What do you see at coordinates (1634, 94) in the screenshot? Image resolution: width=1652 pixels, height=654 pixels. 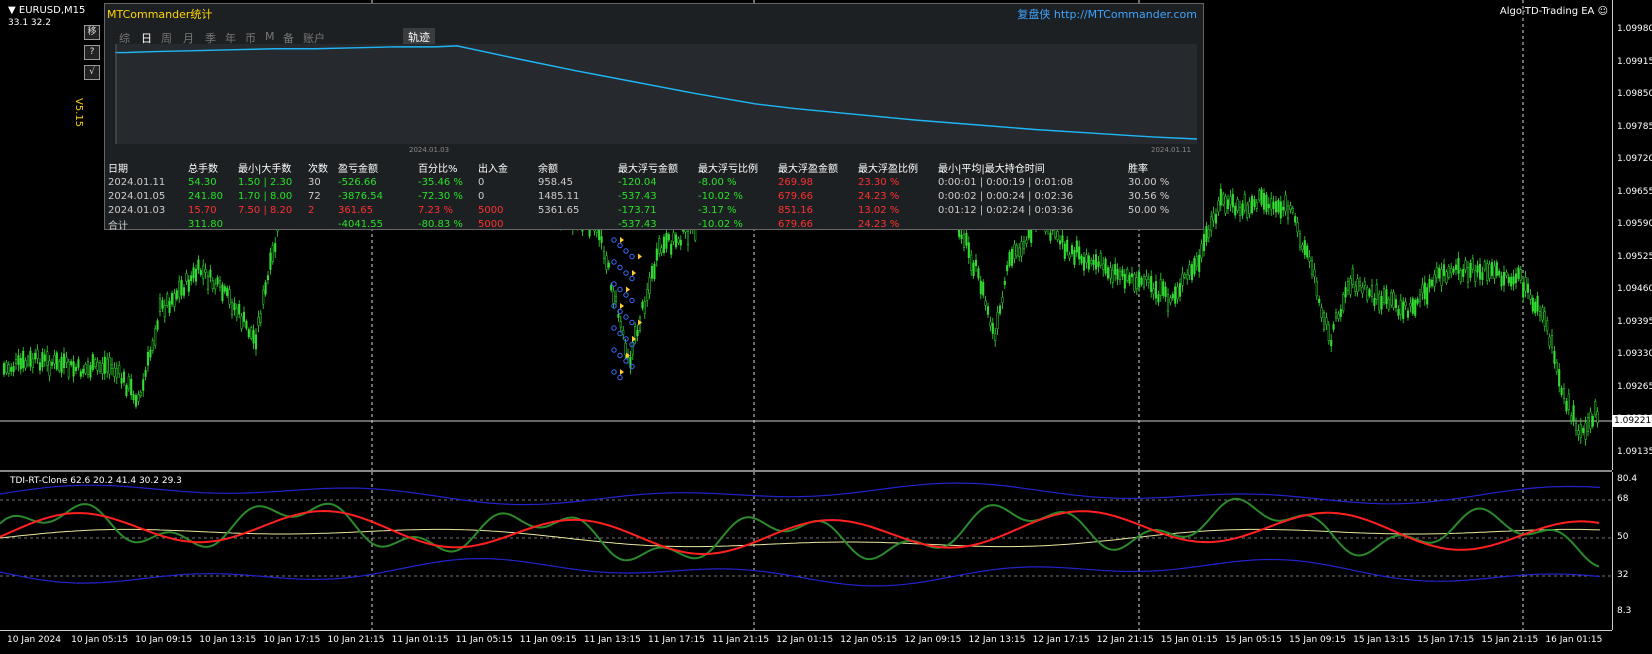 I see `price-tick: 1.09850` at bounding box center [1634, 94].